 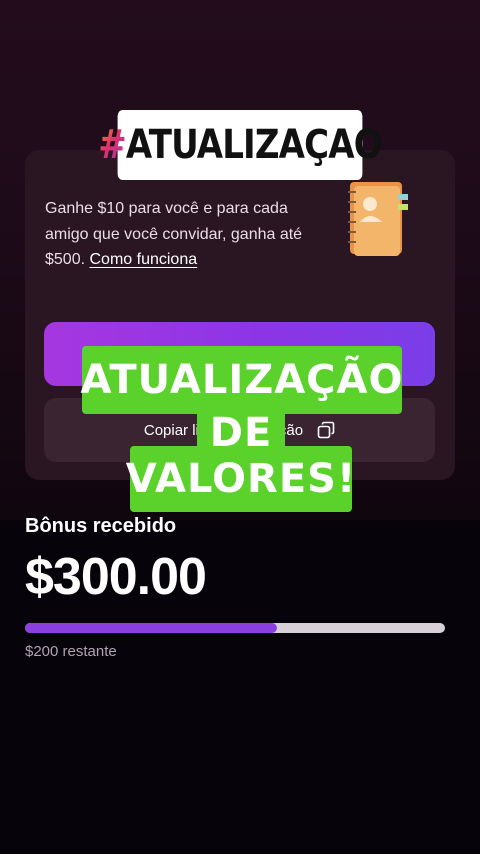 What do you see at coordinates (326, 430) in the screenshot?
I see `copy-icon` at bounding box center [326, 430].